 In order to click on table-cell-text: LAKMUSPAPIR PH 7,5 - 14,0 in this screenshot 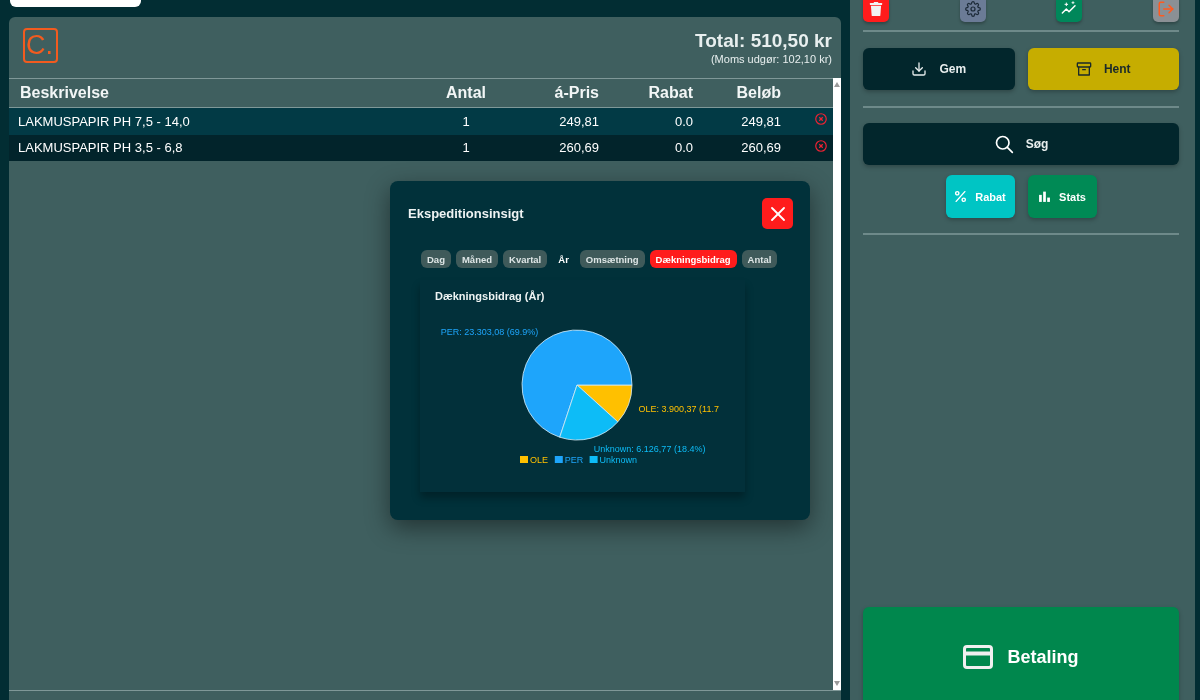, I will do `click(104, 121)`.